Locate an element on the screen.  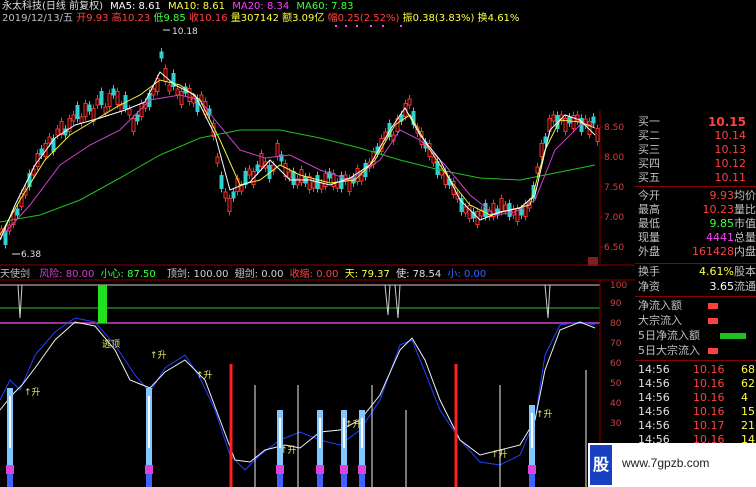
indicator-tick-label: 30 is located at coordinates (616, 424).